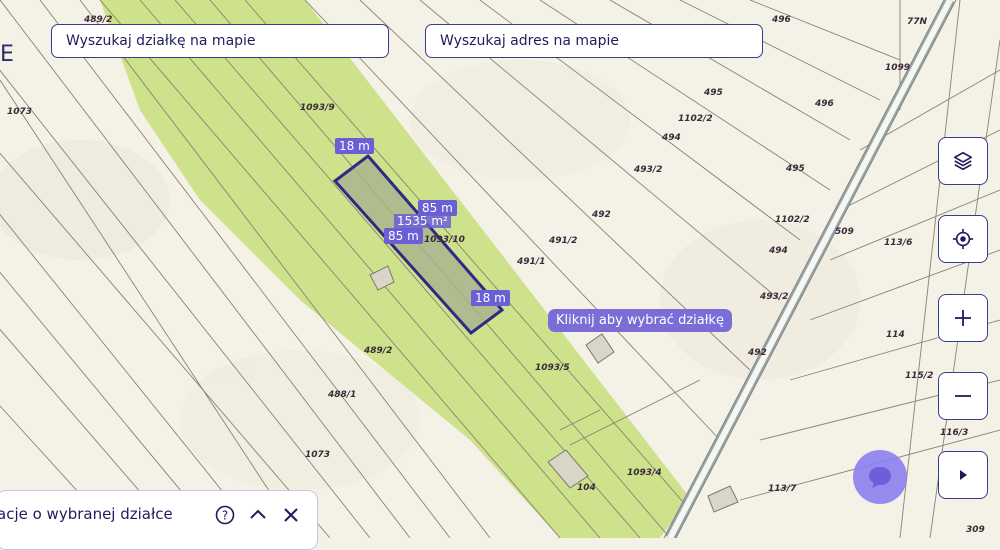 The image size is (1000, 550). What do you see at coordinates (529, 41) in the screenshot?
I see `address-search-placeholder: Wyszukaj adres na mapie` at bounding box center [529, 41].